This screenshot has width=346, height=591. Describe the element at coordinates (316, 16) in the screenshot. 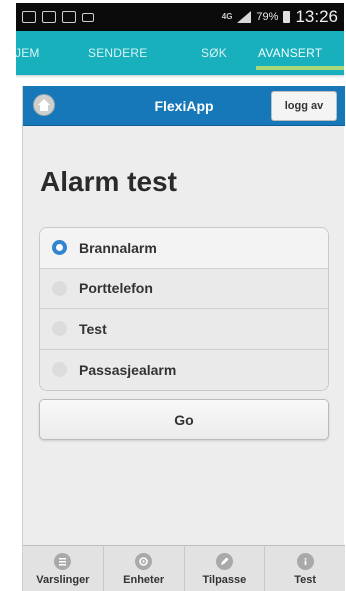

I see `clock: 13:26` at that location.